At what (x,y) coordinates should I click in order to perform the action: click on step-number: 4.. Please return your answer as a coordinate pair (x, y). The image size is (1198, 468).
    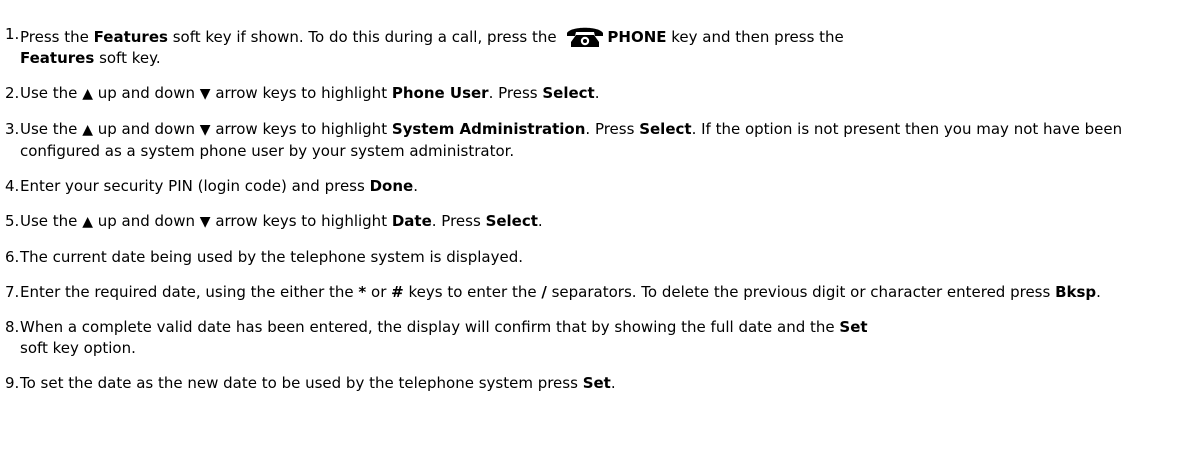
    Looking at the image, I should click on (12, 186).